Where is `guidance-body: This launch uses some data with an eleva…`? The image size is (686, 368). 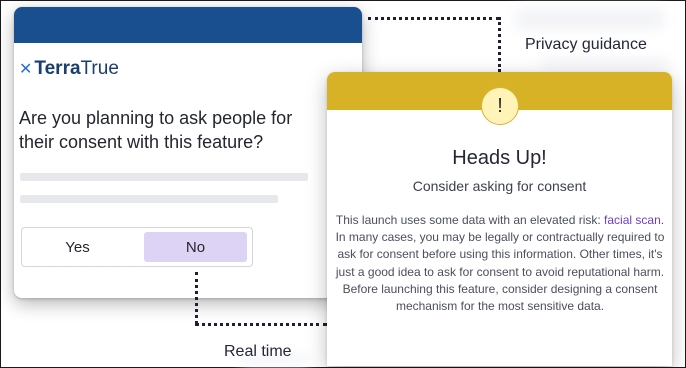
guidance-body: This launch uses some data with an eleva… is located at coordinates (500, 263).